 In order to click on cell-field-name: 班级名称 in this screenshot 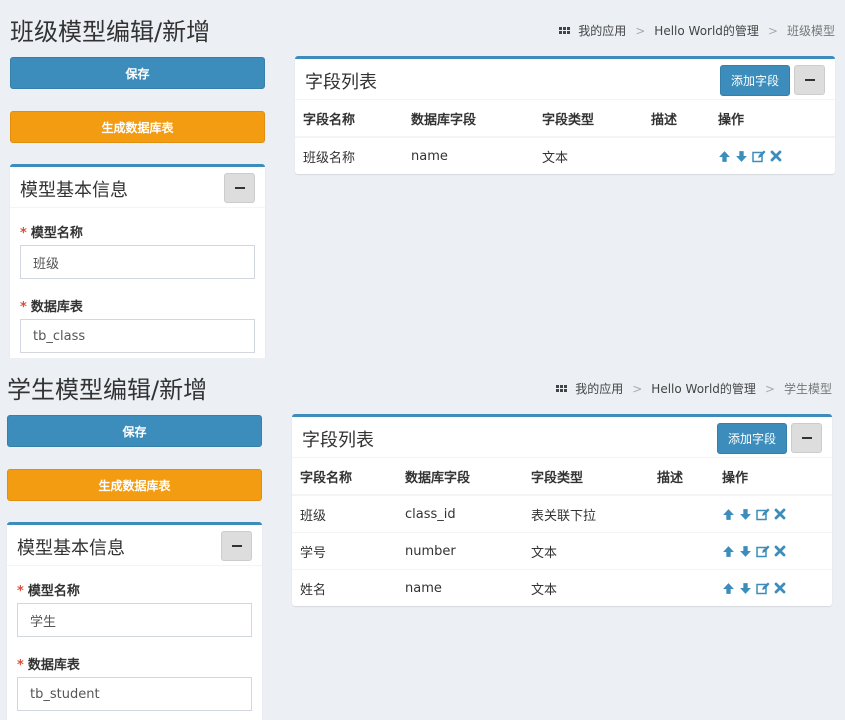, I will do `click(349, 155)`.